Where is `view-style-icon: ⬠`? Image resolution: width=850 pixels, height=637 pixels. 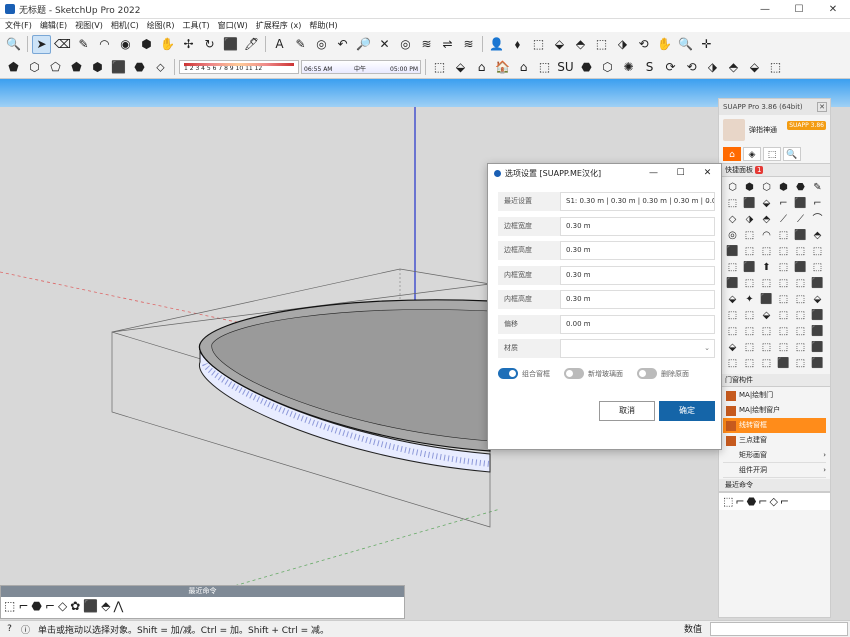 view-style-icon: ⬠ is located at coordinates (55, 67).